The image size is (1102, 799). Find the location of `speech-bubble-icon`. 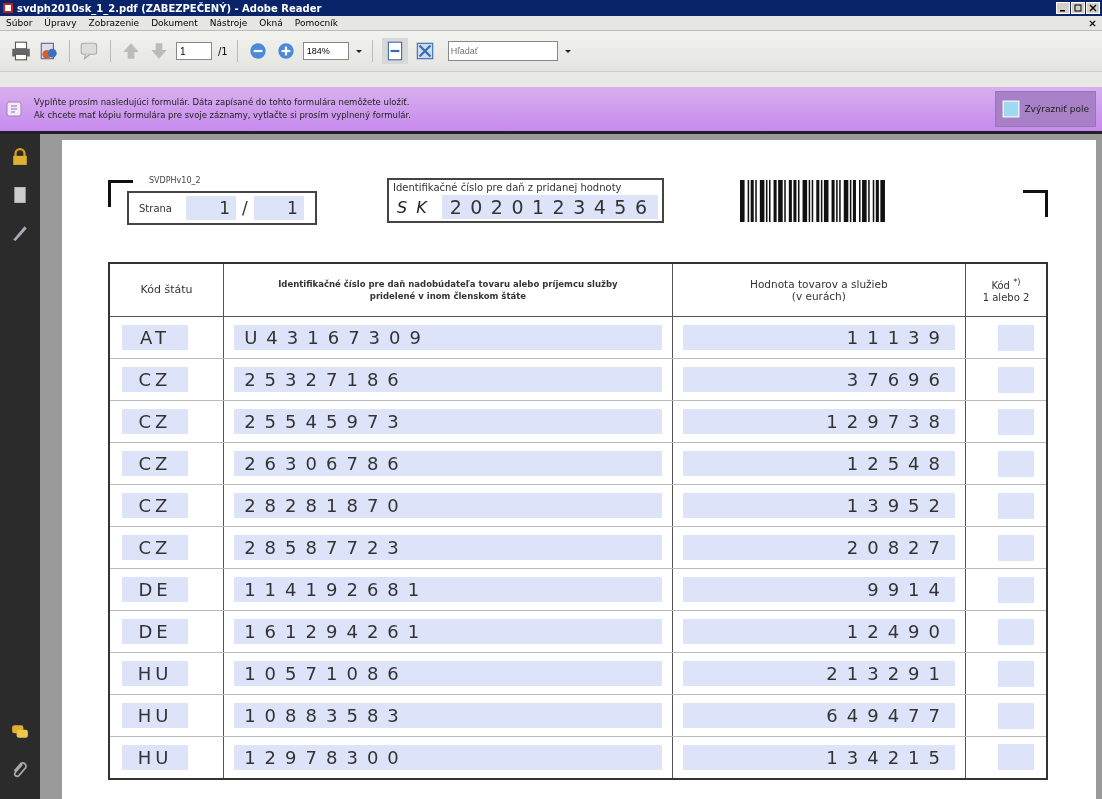

speech-bubble-icon is located at coordinates (20, 732).